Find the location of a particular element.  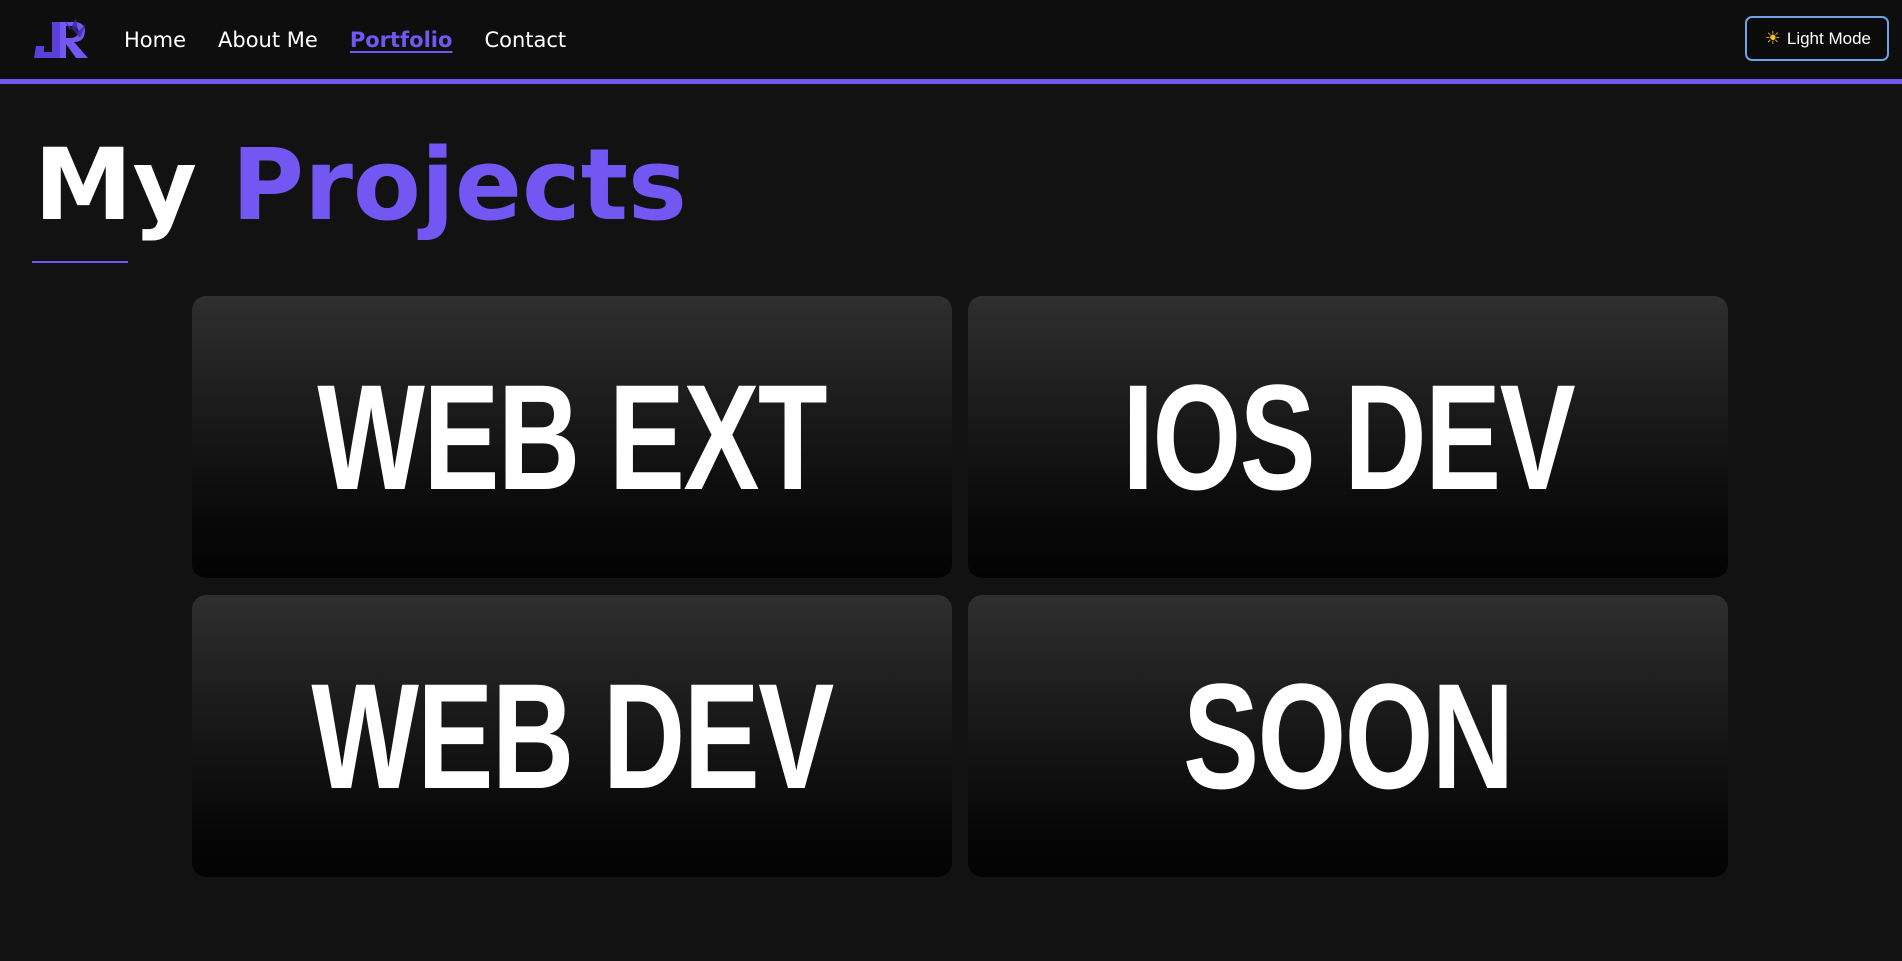

project-card-web-ext: WEB EXT is located at coordinates (572, 437).